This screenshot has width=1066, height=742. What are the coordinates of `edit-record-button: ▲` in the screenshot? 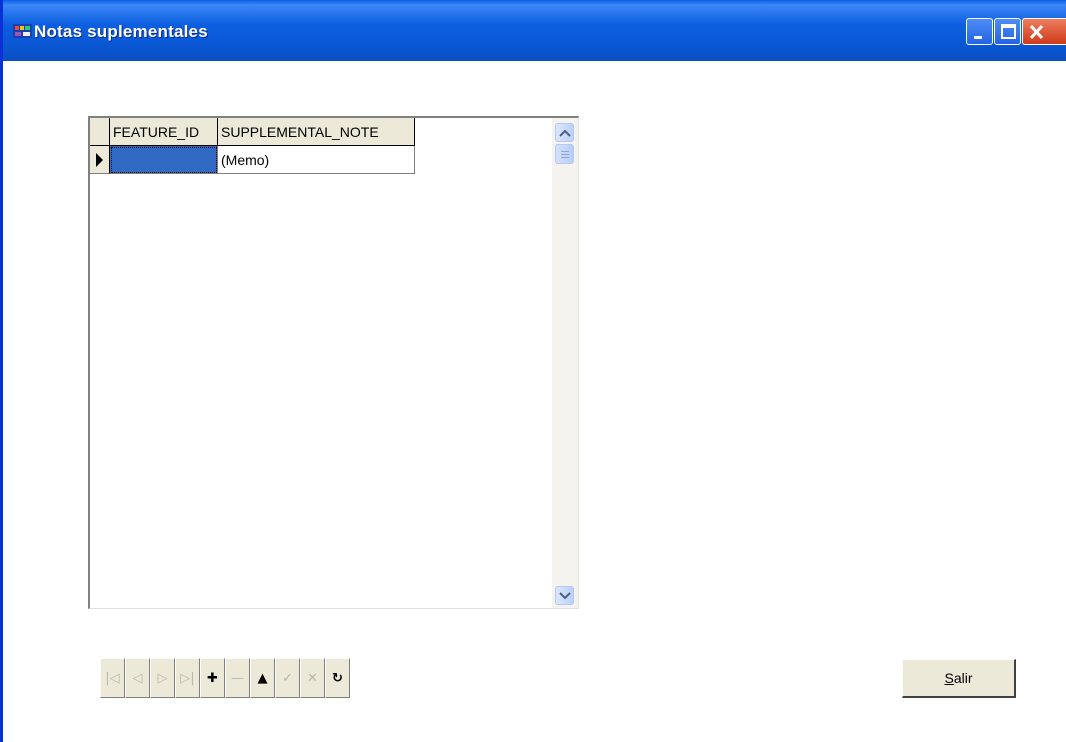 It's located at (262, 678).